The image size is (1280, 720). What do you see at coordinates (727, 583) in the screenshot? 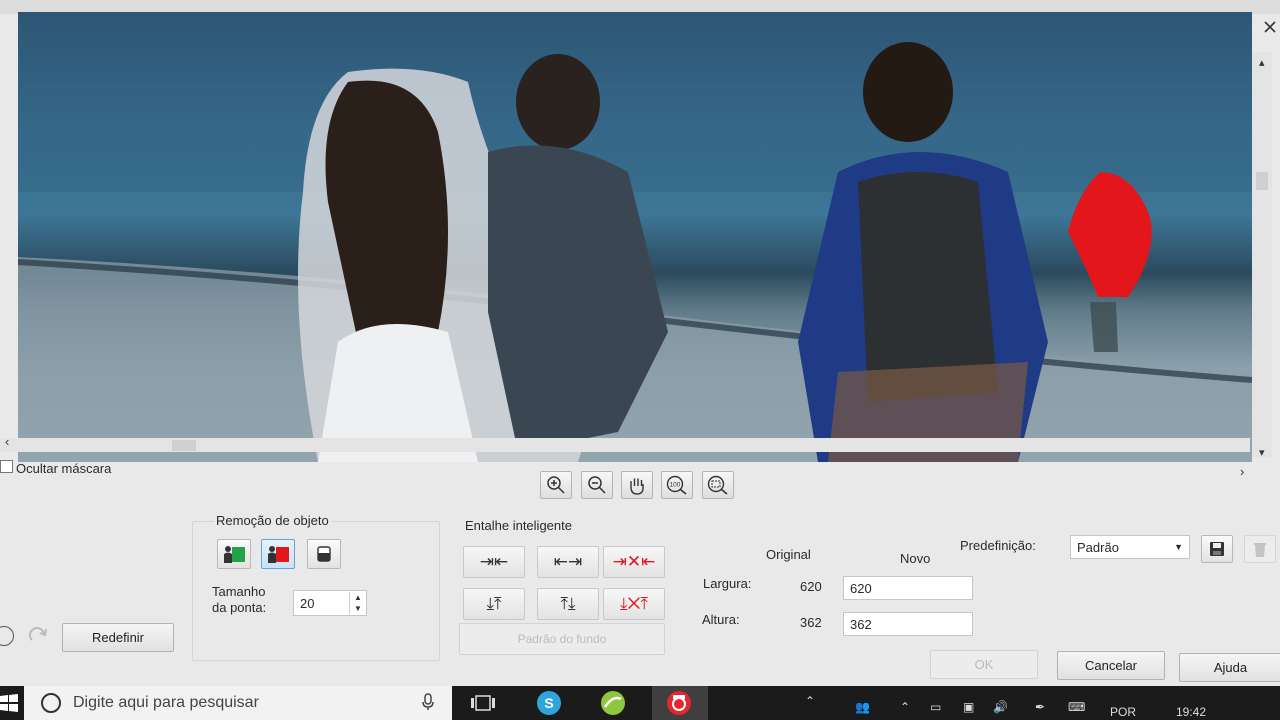
I see `width-label: Largura:` at bounding box center [727, 583].